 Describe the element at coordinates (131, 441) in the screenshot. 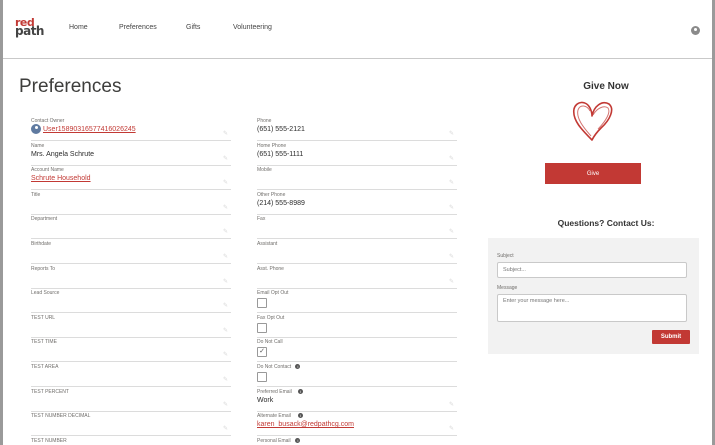

I see `field-test-number: TEST NUMBER✎` at that location.